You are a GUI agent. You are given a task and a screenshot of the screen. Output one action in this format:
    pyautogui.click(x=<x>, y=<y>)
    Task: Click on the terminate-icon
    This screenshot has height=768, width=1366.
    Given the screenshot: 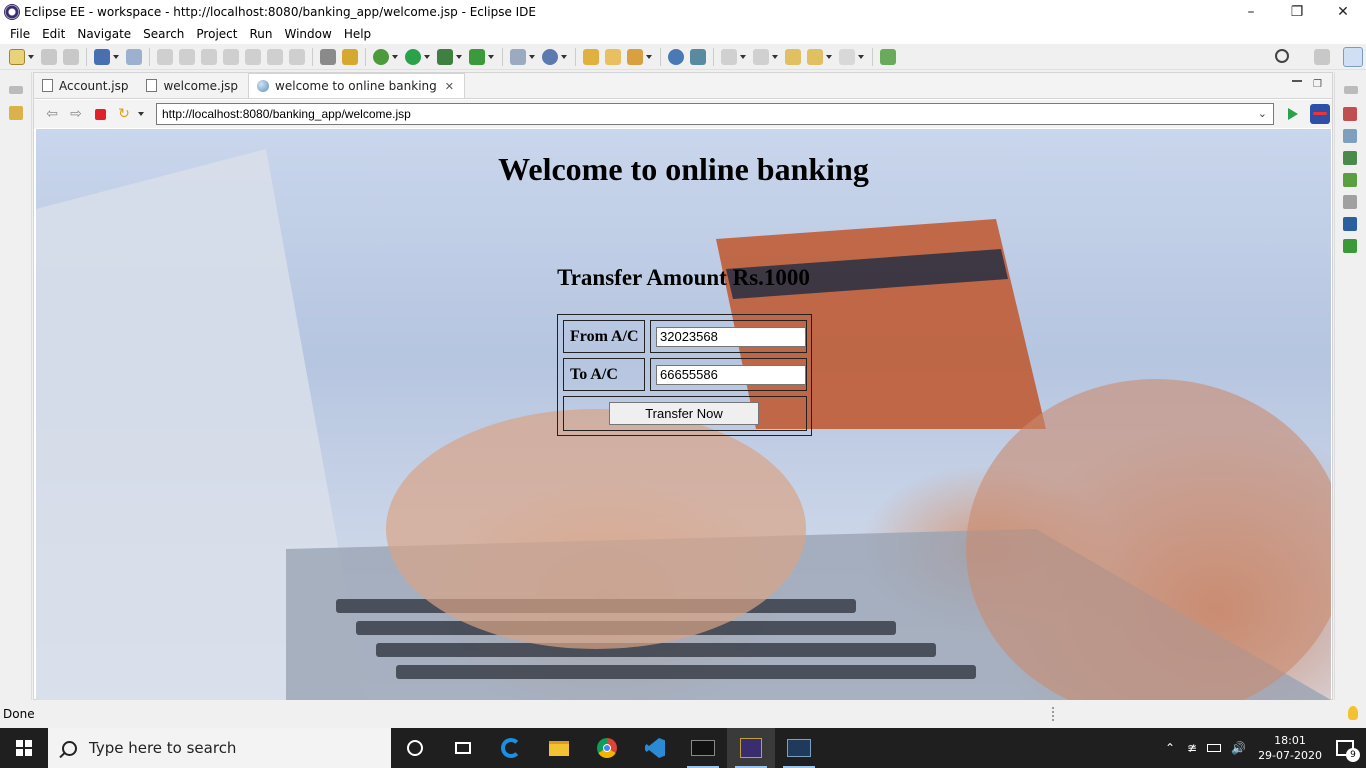 What is the action you would take?
    pyautogui.click(x=209, y=56)
    